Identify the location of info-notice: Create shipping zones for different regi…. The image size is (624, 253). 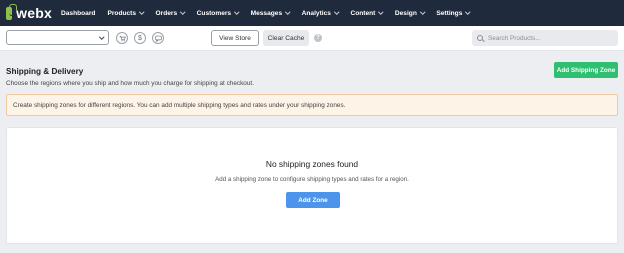
(312, 105).